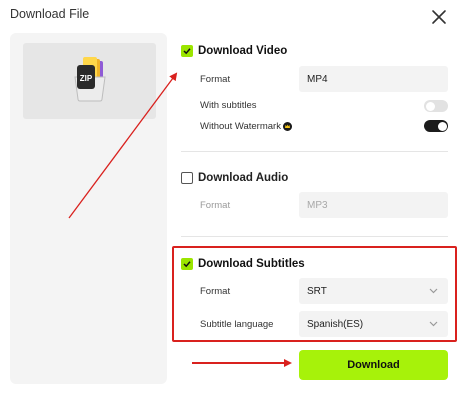  What do you see at coordinates (373, 365) in the screenshot?
I see `download-button: Download` at bounding box center [373, 365].